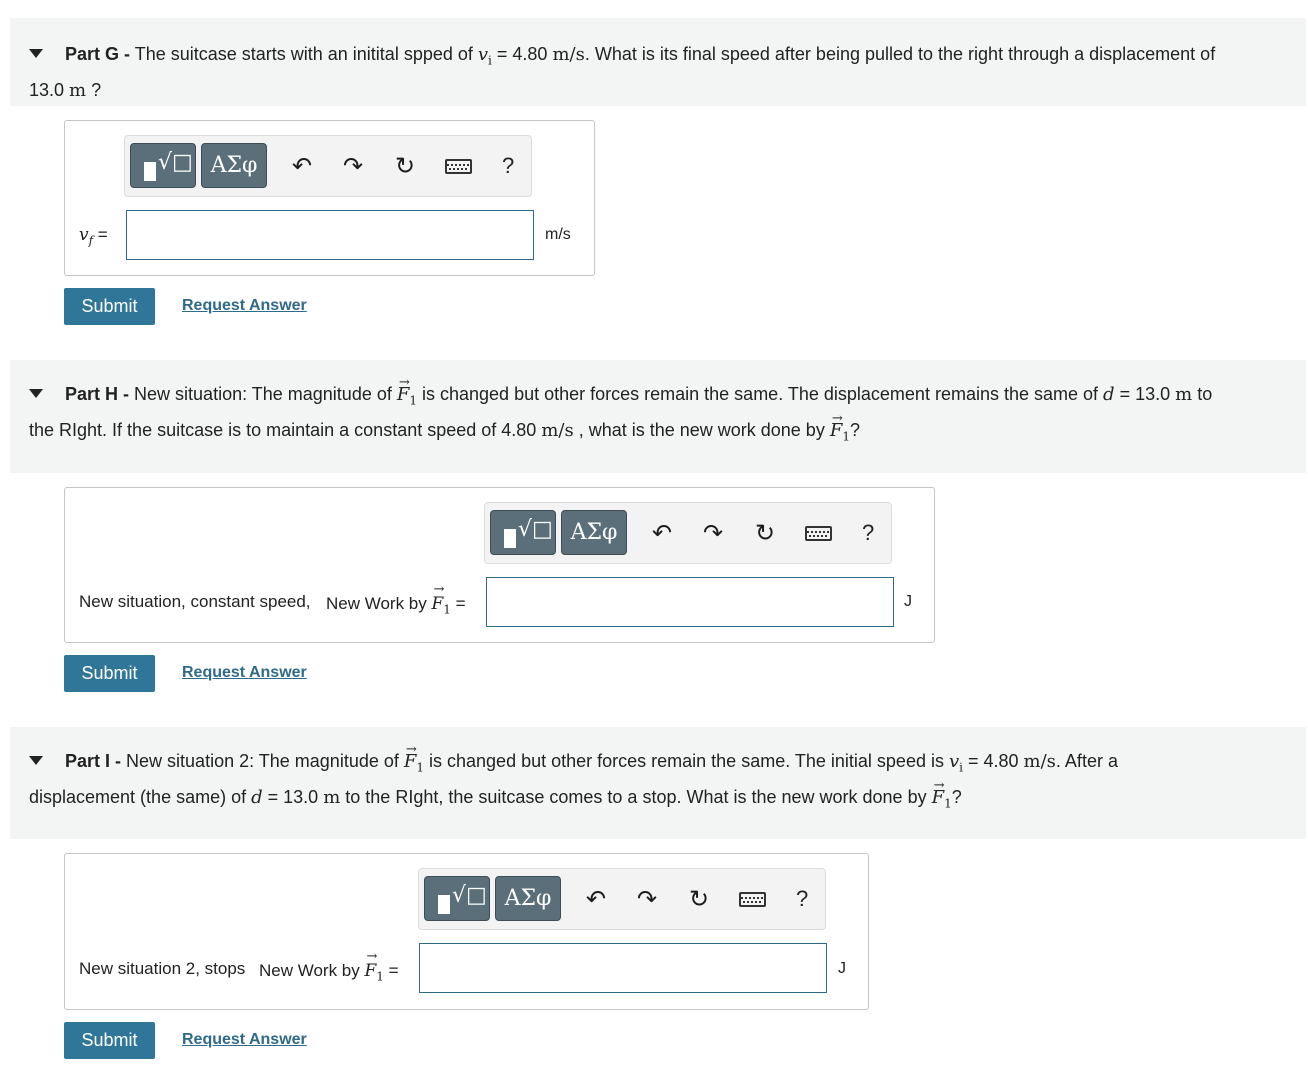 Image resolution: width=1308 pixels, height=1084 pixels. Describe the element at coordinates (329, 198) in the screenshot. I see `part-g-answer-box: √□ ΑΣφ ↶ ↷ ↻ ? vf = m/s` at that location.